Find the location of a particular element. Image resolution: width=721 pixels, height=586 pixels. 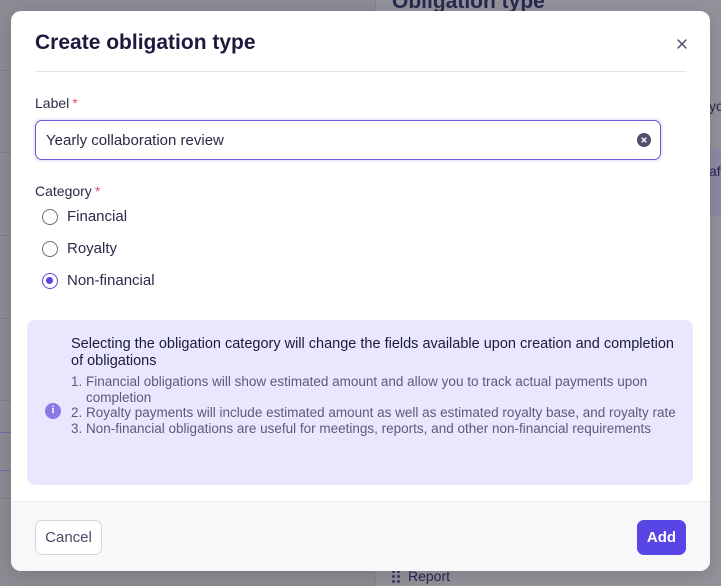

label-field-label-text: Label is located at coordinates (52, 103).